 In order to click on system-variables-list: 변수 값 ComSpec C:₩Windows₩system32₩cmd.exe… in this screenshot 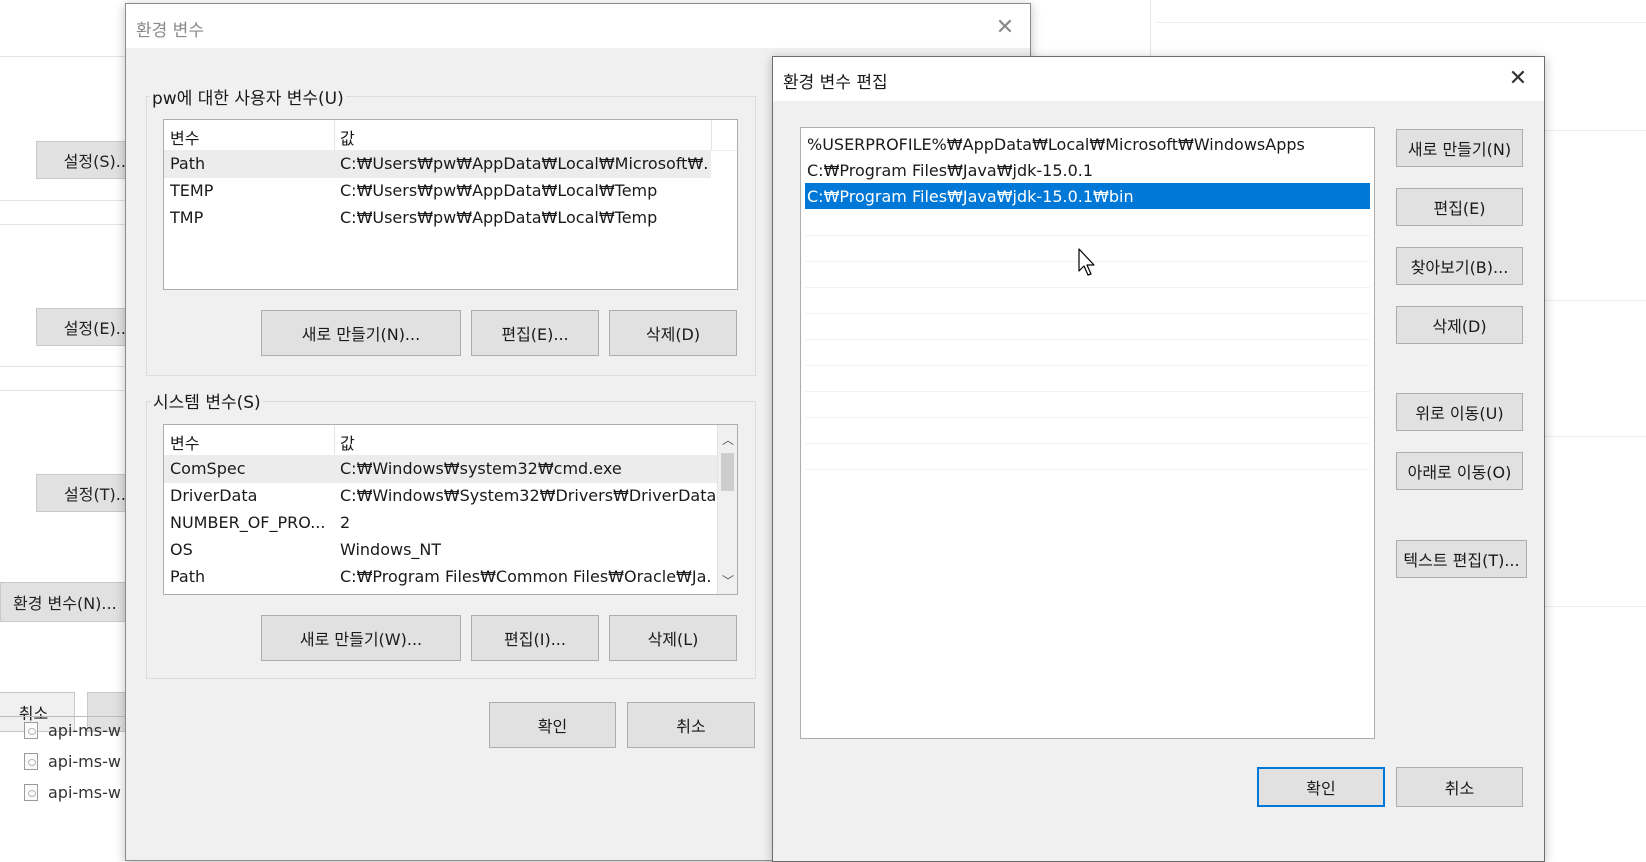, I will do `click(450, 509)`.